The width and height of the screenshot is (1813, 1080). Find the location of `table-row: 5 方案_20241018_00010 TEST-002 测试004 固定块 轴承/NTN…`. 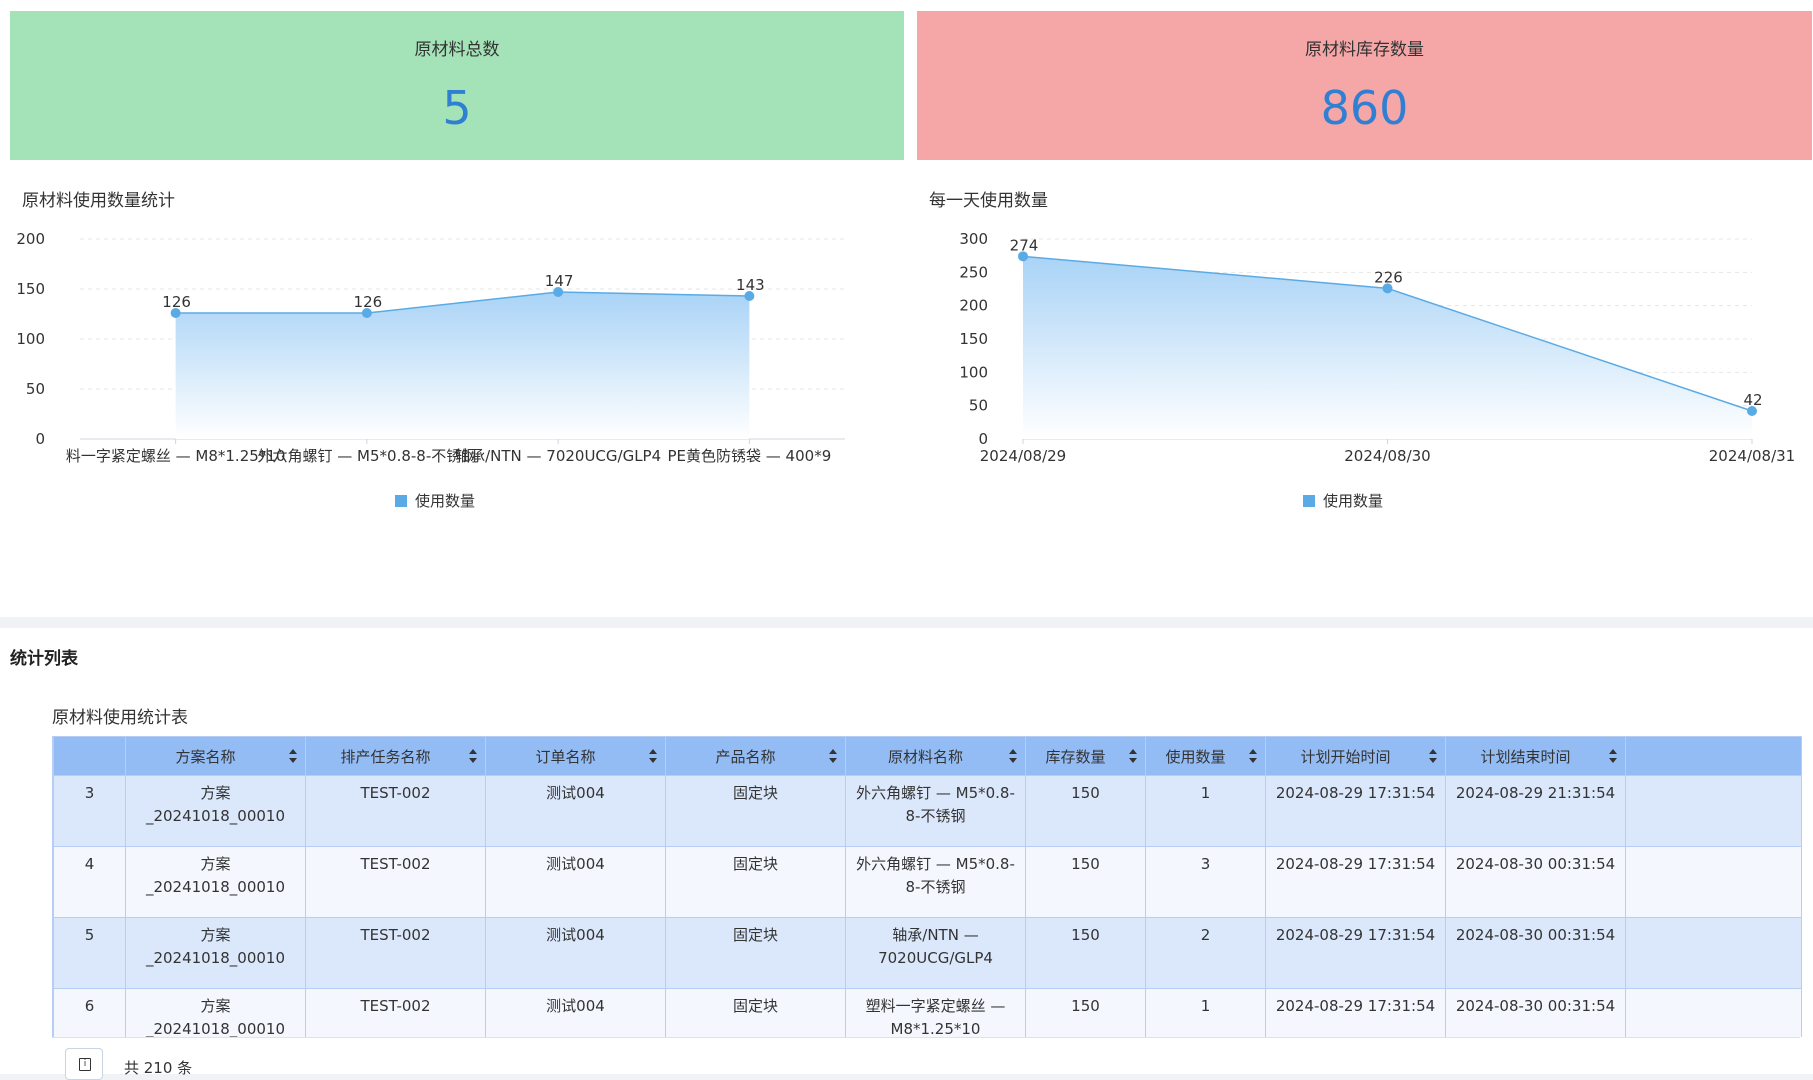

table-row: 5 方案_20241018_00010 TEST-002 测试004 固定块 轴承/NTN… is located at coordinates (927, 953).